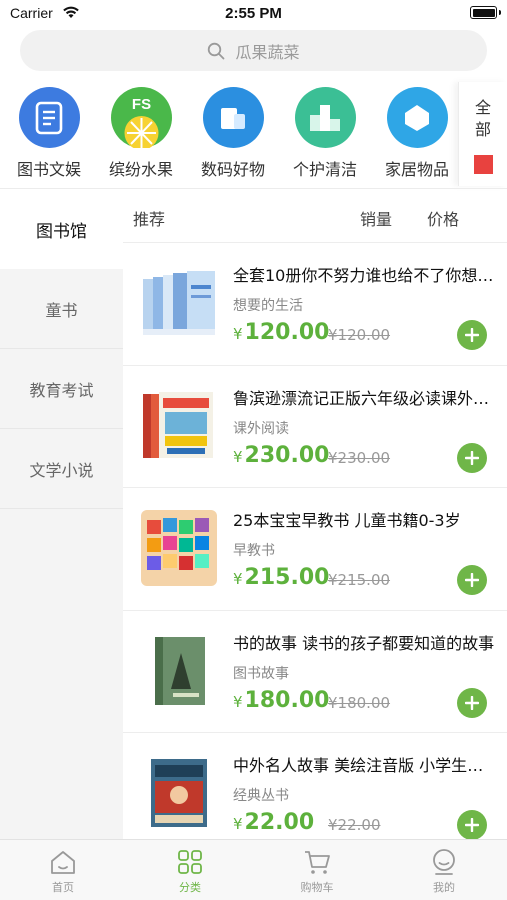 This screenshot has width=507, height=900. I want to click on product-original-price: ¥180.00, so click(359, 702).